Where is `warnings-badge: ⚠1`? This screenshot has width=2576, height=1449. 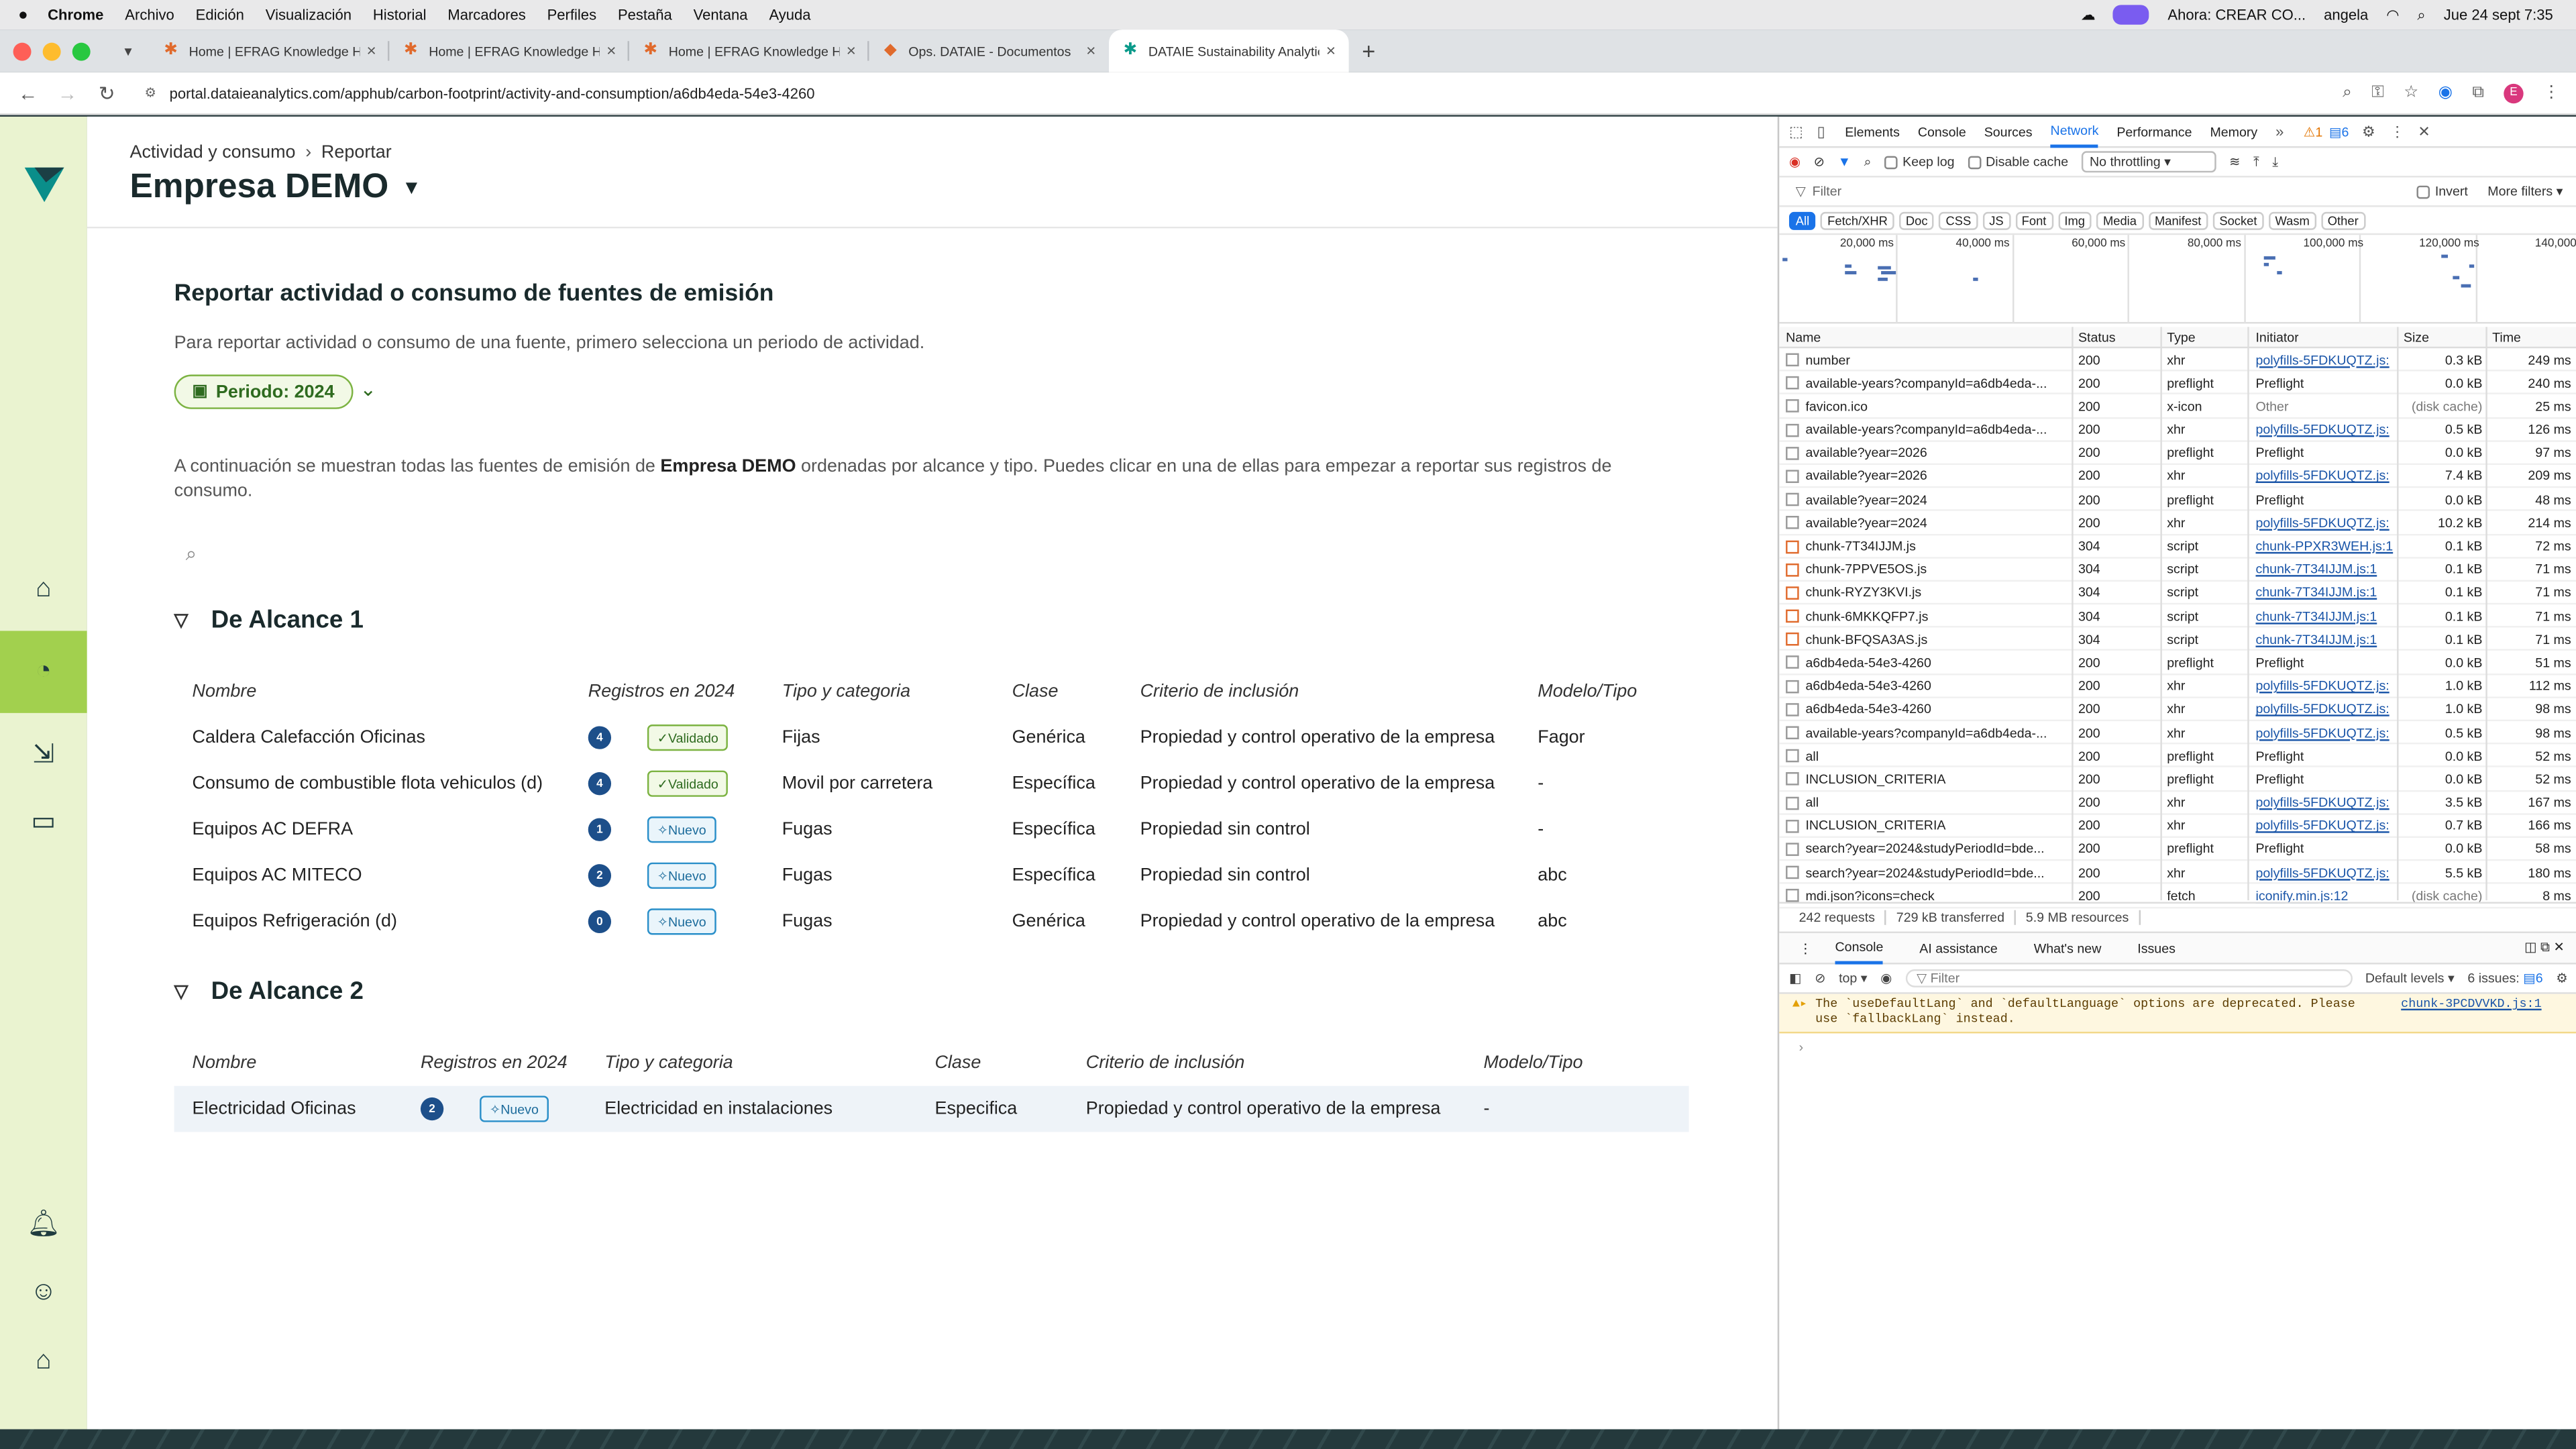 warnings-badge: ⚠1 is located at coordinates (2313, 131).